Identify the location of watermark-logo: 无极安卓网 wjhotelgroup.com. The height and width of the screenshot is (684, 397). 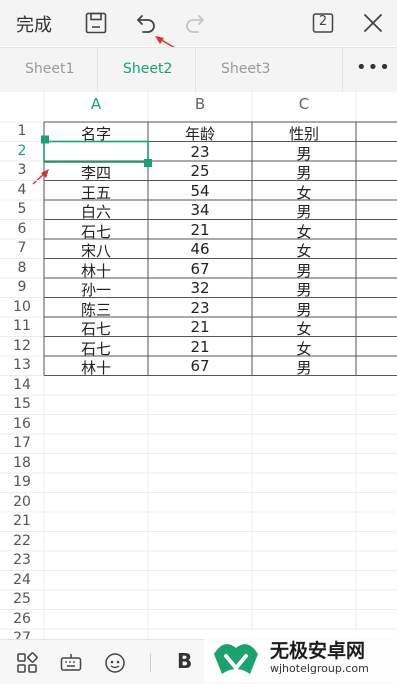
(300, 656).